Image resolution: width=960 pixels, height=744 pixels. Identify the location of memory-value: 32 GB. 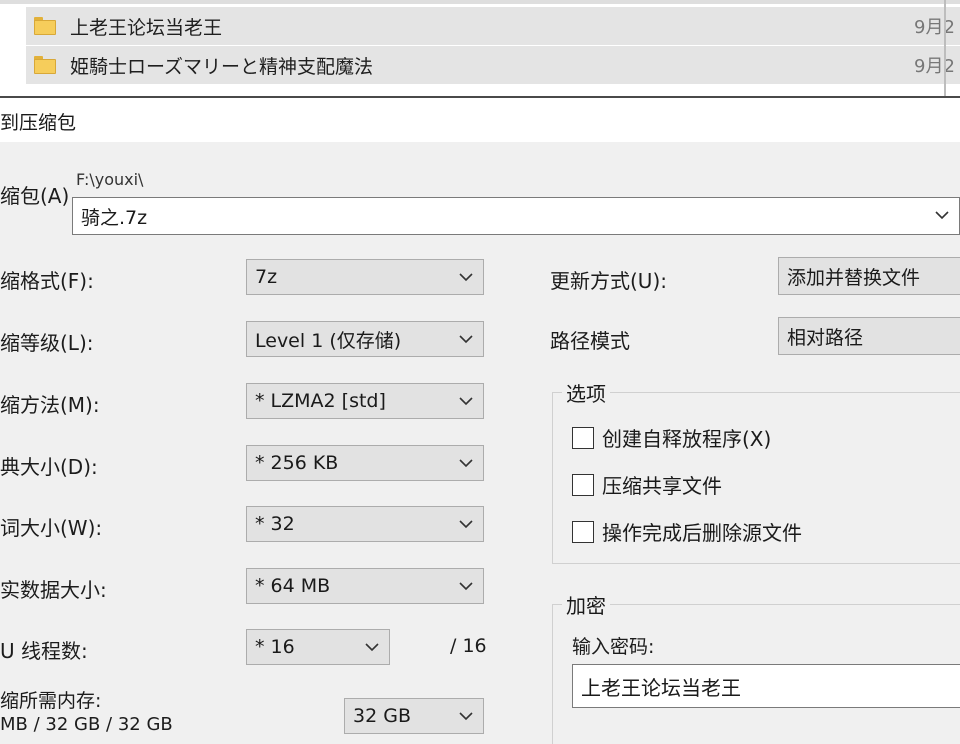
(382, 716).